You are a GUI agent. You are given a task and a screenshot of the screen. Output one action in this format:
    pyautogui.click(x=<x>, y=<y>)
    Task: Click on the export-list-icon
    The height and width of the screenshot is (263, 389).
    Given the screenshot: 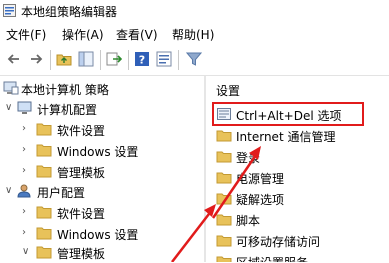 What is the action you would take?
    pyautogui.click(x=114, y=59)
    